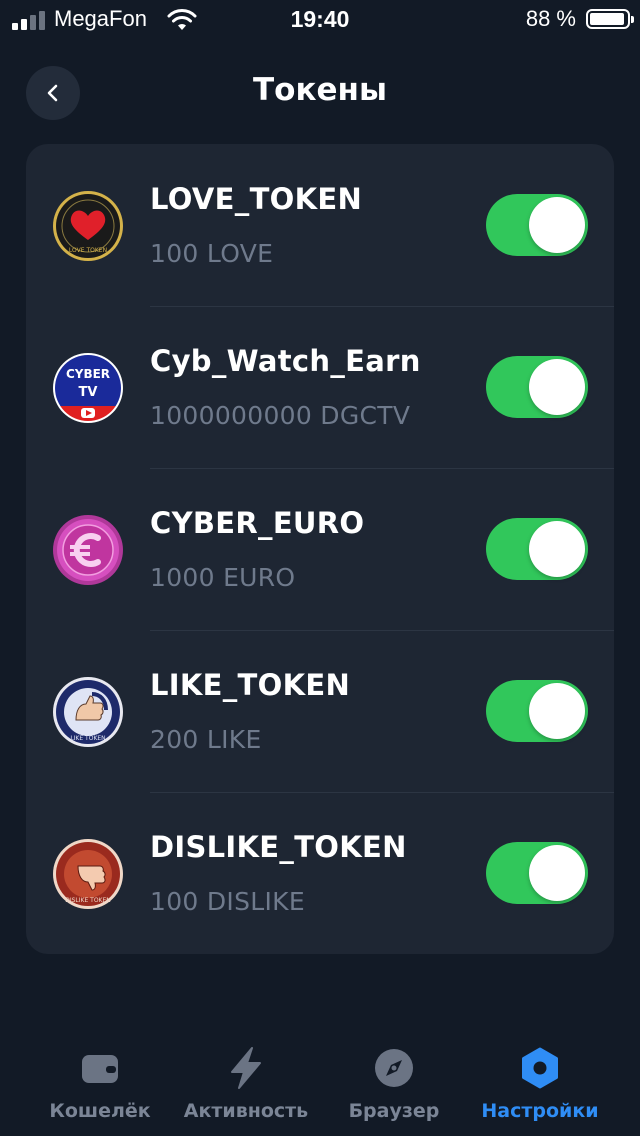 This screenshot has width=640, height=1136. What do you see at coordinates (88, 712) in the screenshot?
I see `like-token-icon: LIKE TOKEN` at bounding box center [88, 712].